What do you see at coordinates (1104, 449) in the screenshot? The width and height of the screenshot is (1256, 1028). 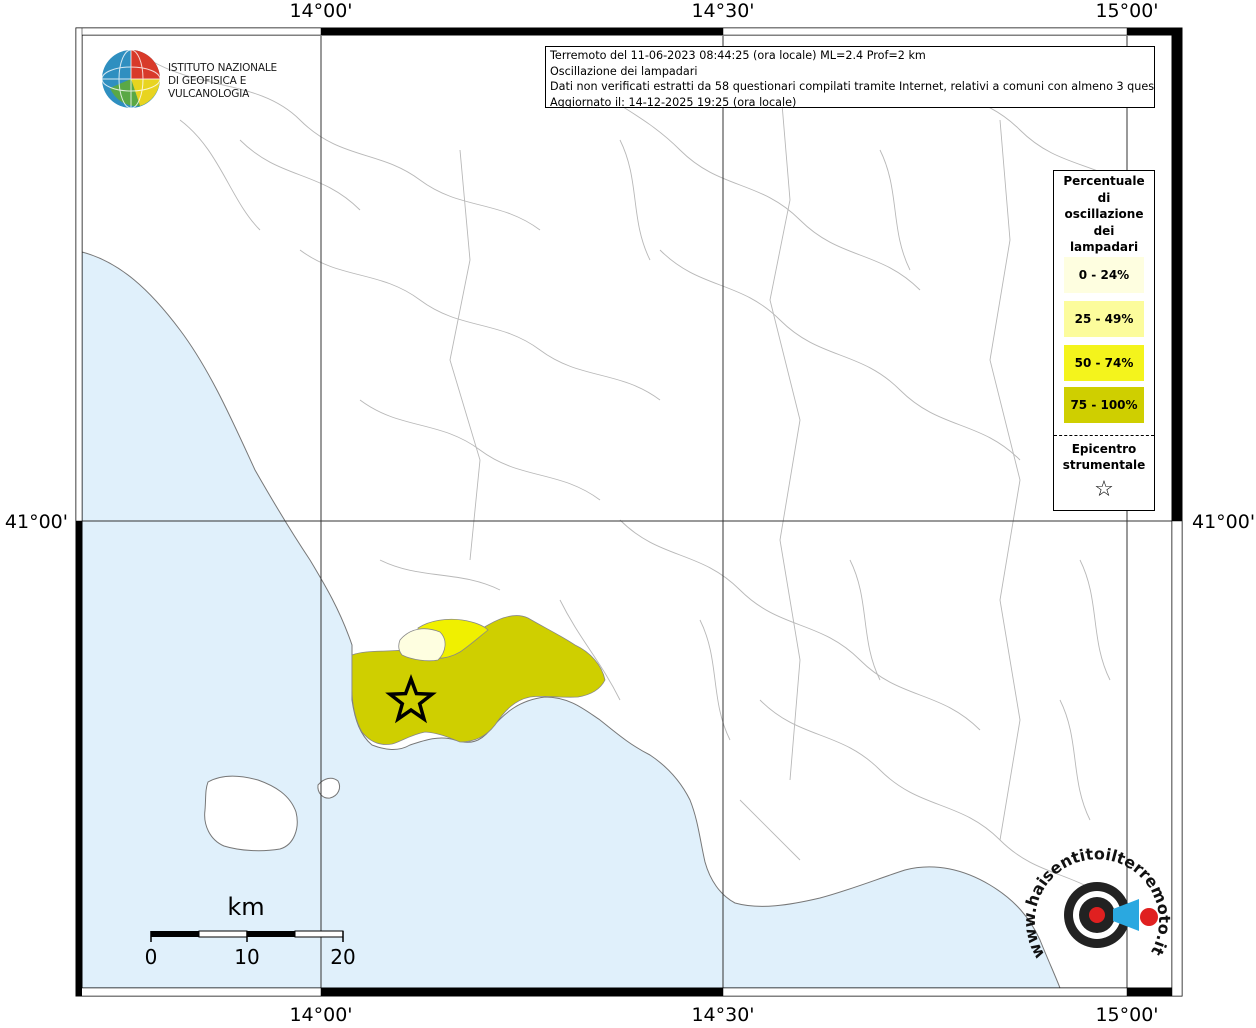 I see `legend-epicenter-line: Epicentro` at bounding box center [1104, 449].